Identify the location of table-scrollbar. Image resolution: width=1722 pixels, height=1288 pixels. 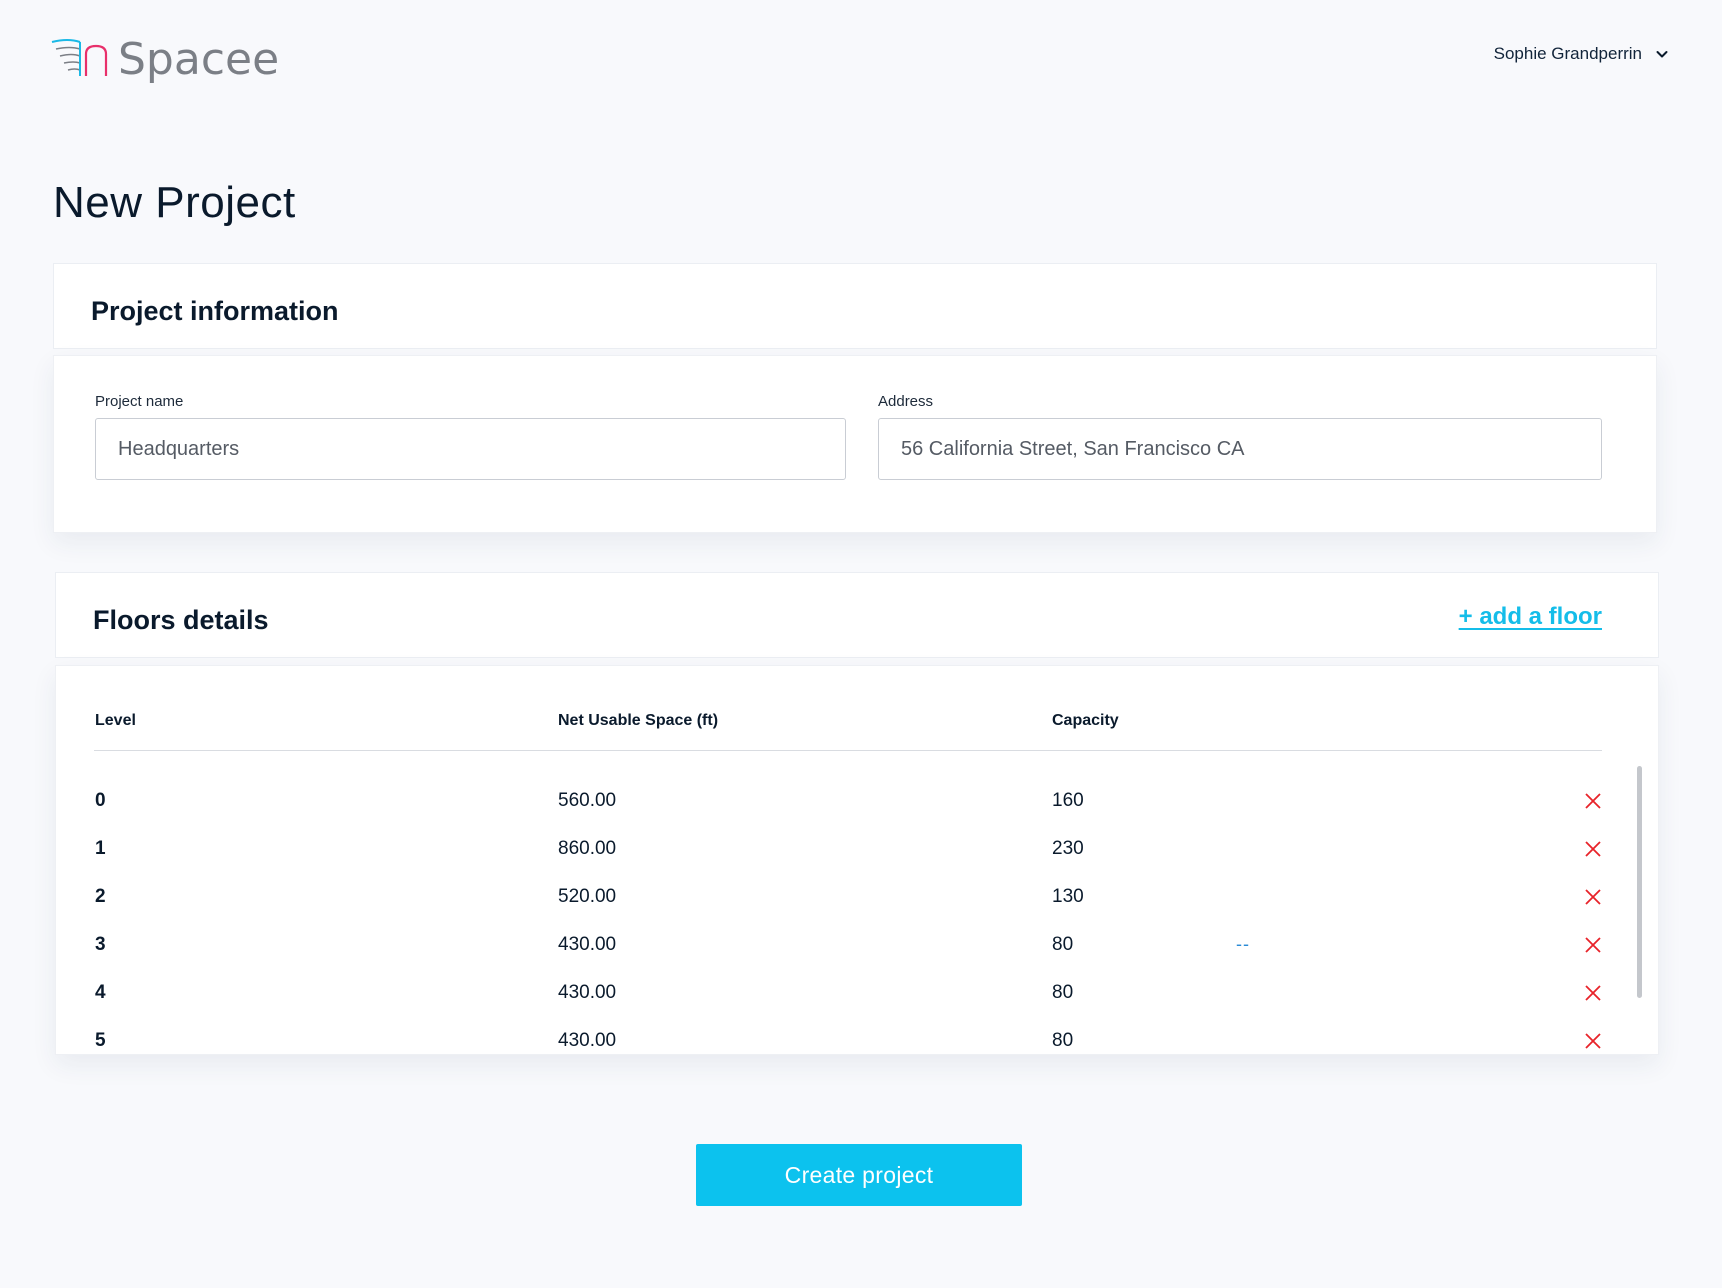
(1639, 882).